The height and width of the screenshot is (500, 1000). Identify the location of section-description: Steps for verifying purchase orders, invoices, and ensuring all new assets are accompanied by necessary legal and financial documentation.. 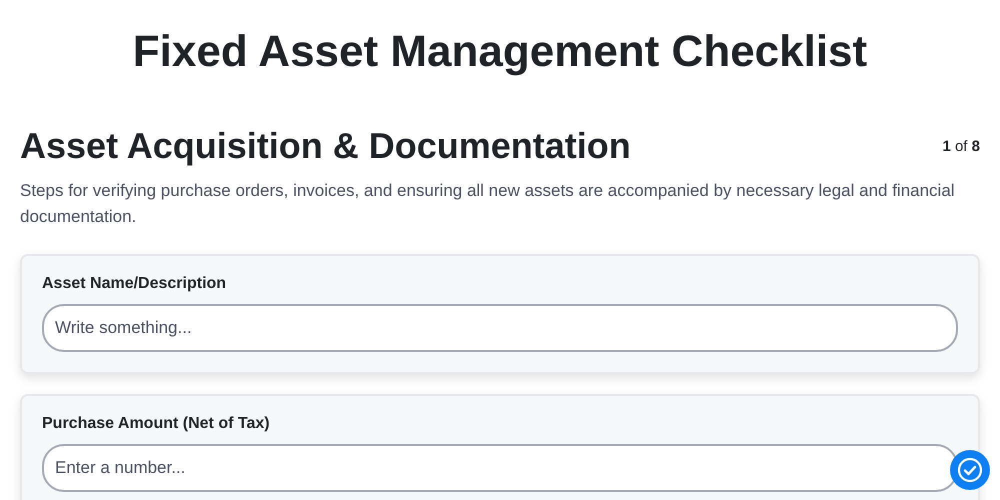
(488, 204).